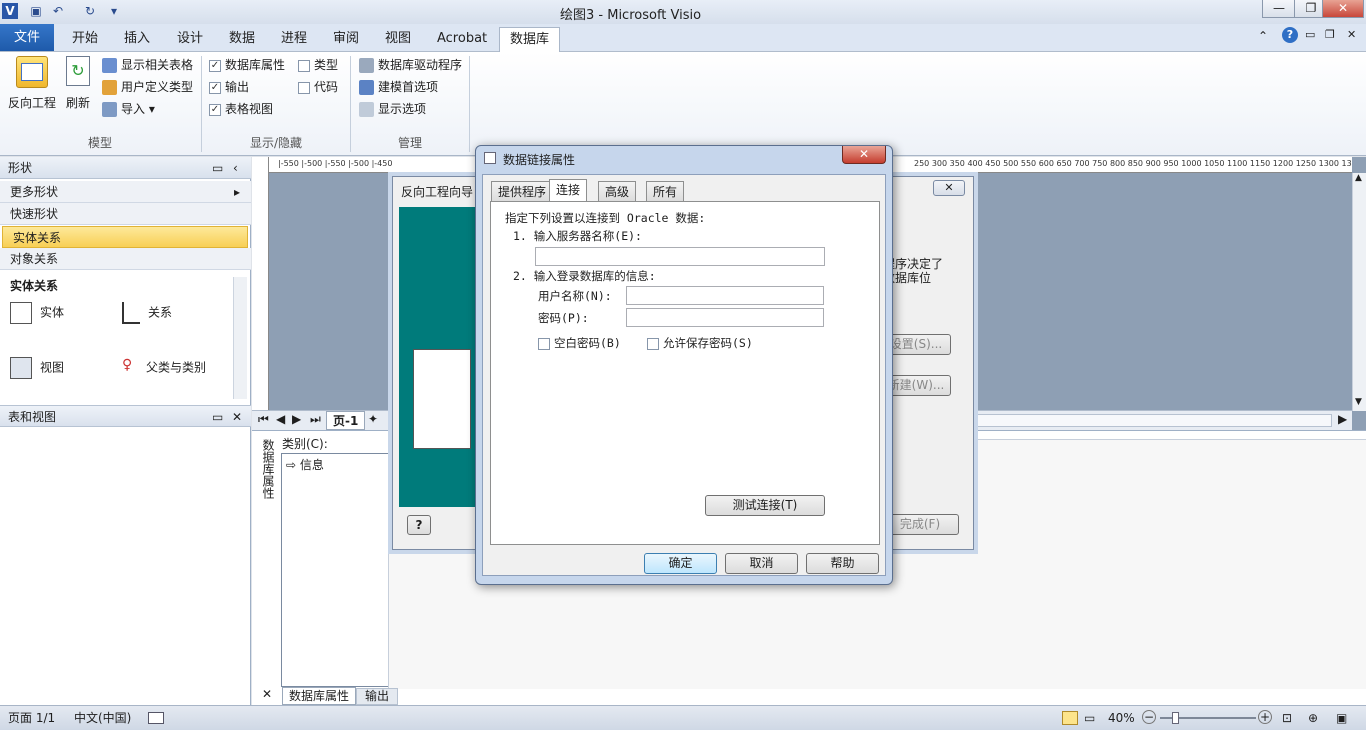 This screenshot has height=730, width=1366. What do you see at coordinates (680, 256) in the screenshot?
I see `server-name-input` at bounding box center [680, 256].